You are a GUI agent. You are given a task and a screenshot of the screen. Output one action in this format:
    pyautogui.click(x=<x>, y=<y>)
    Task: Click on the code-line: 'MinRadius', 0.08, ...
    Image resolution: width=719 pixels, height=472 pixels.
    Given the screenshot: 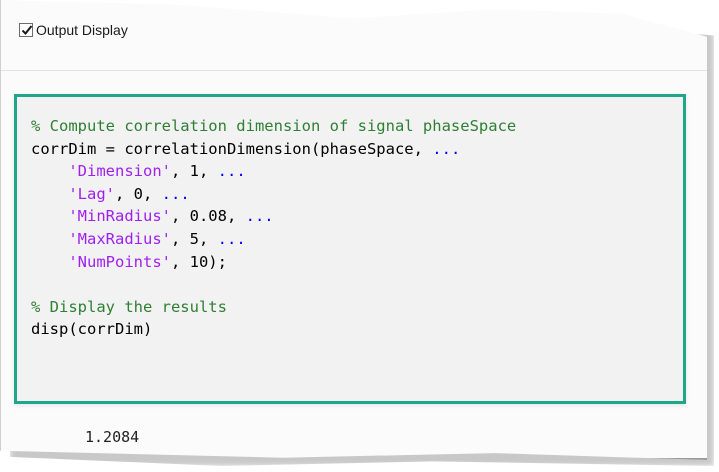 What is the action you would take?
    pyautogui.click(x=273, y=216)
    